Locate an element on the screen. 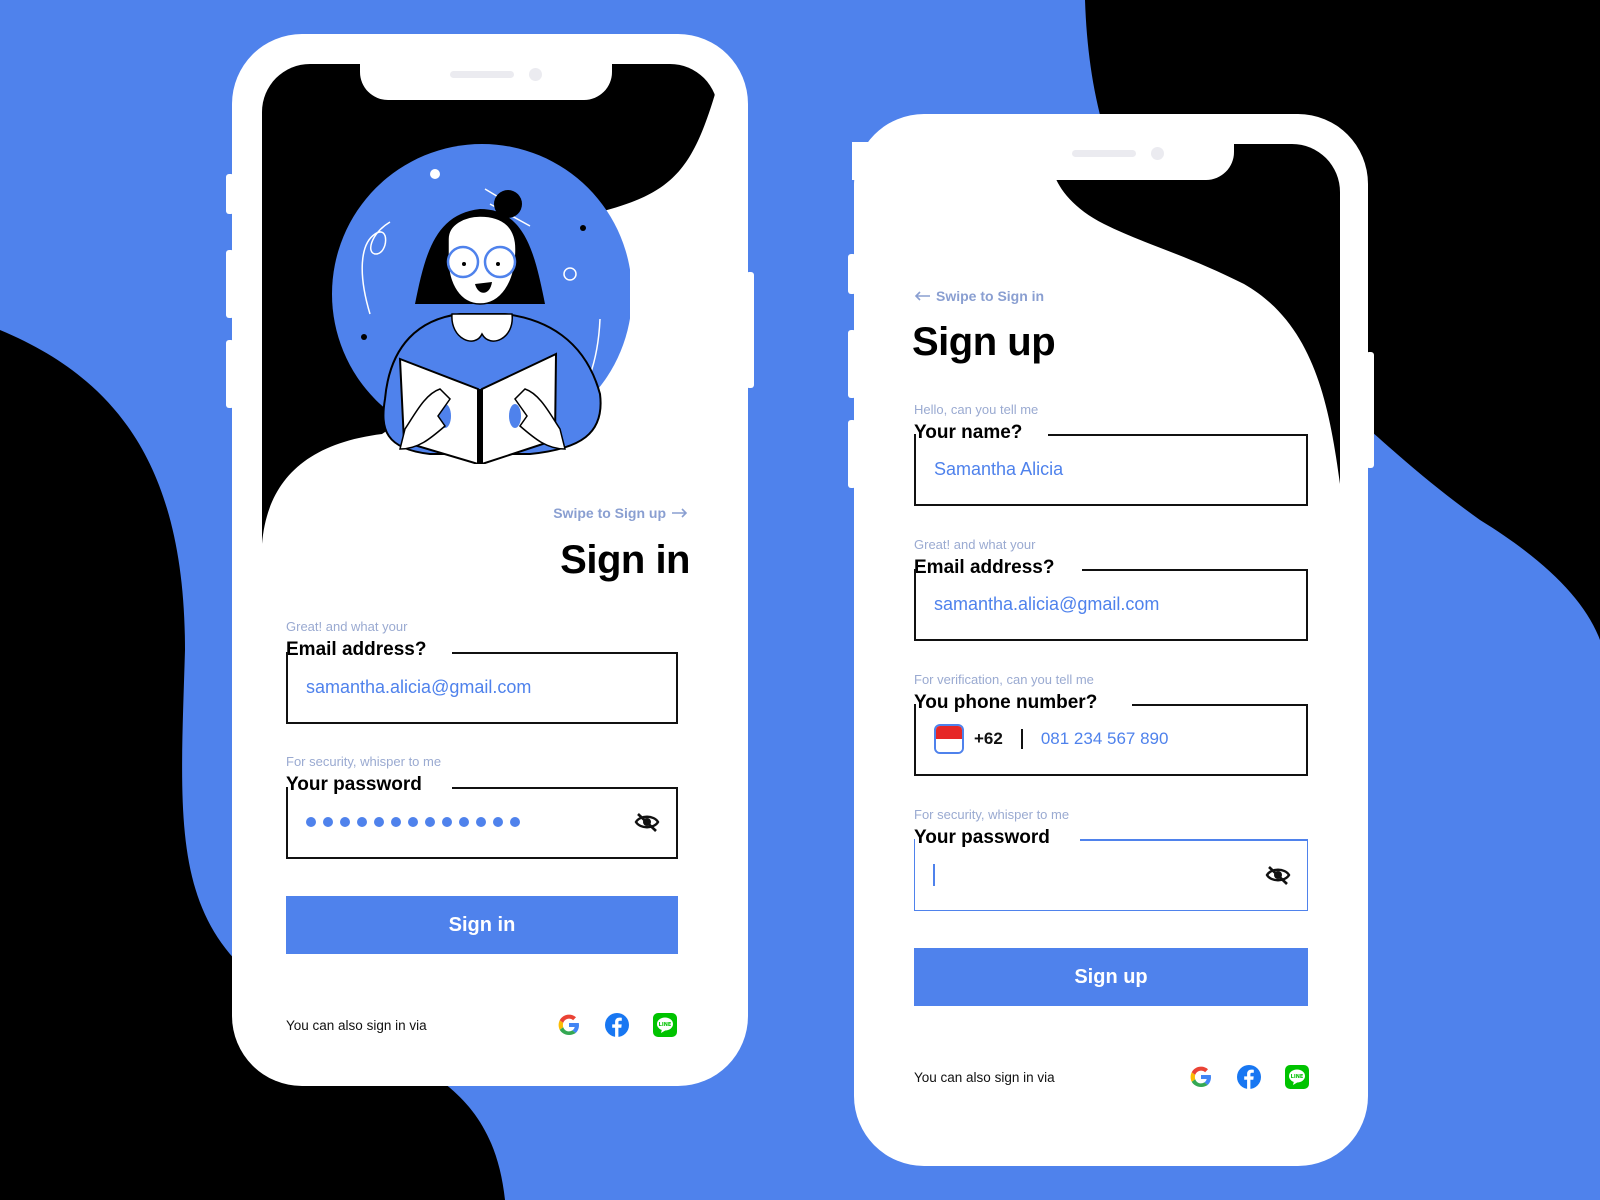  phone-hint: For verification, can you tell me is located at coordinates (1004, 679).